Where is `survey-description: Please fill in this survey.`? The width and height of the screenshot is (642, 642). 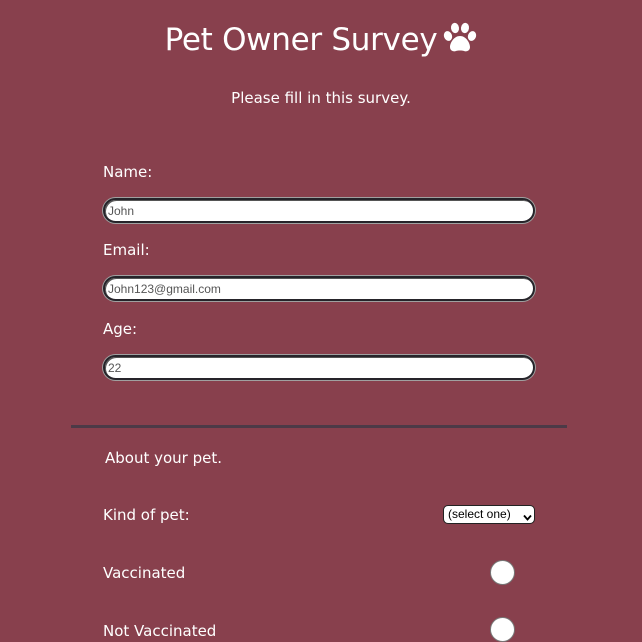
survey-description: Please fill in this survey. is located at coordinates (321, 98).